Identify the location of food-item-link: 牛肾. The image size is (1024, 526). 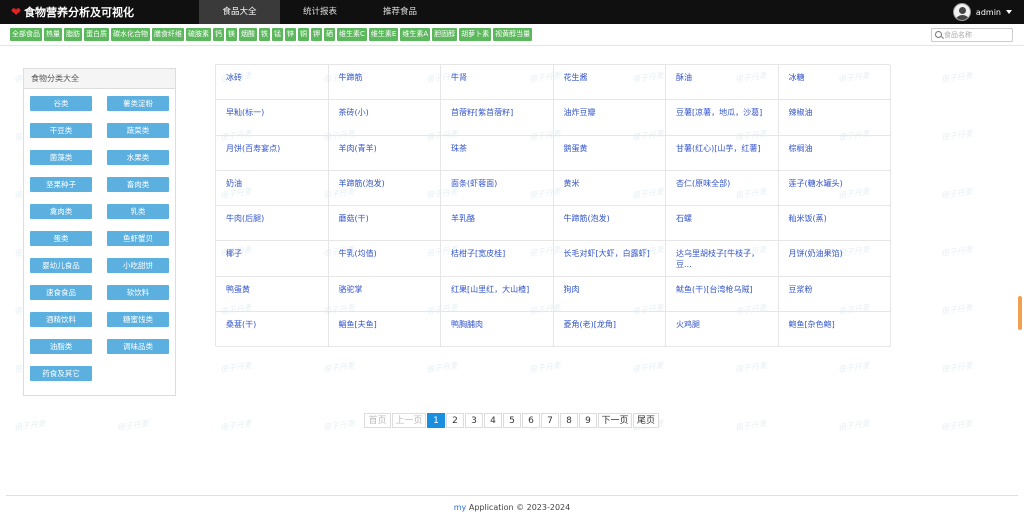
(497, 83).